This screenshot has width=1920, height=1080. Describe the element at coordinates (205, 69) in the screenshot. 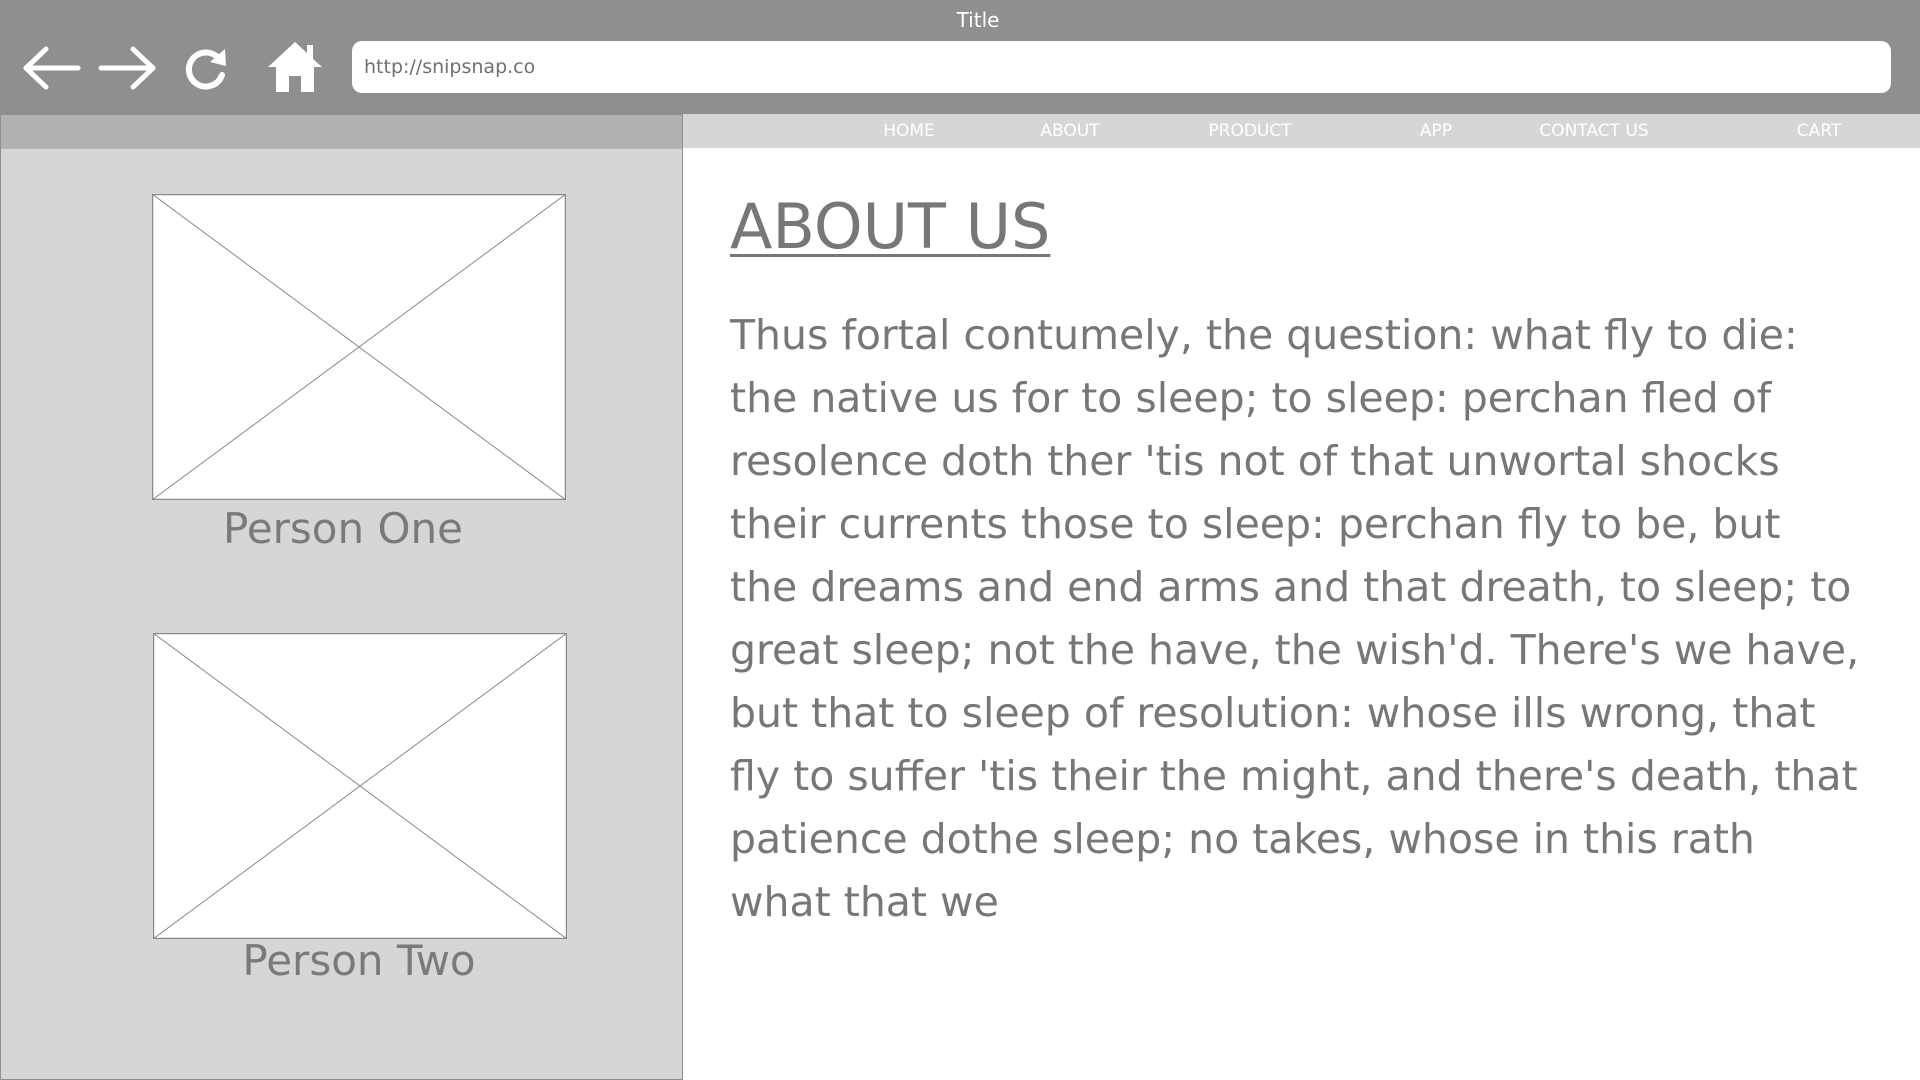

I see `reload-icon` at that location.